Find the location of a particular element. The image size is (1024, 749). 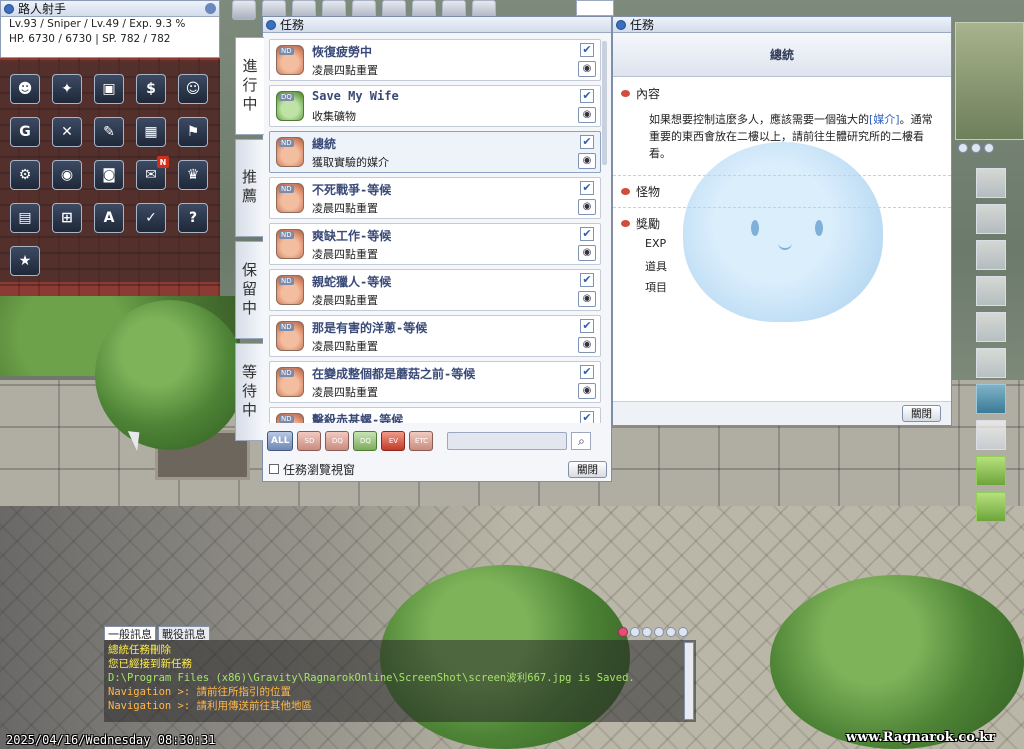

character-status-icon: ☻ is located at coordinates (25, 89).